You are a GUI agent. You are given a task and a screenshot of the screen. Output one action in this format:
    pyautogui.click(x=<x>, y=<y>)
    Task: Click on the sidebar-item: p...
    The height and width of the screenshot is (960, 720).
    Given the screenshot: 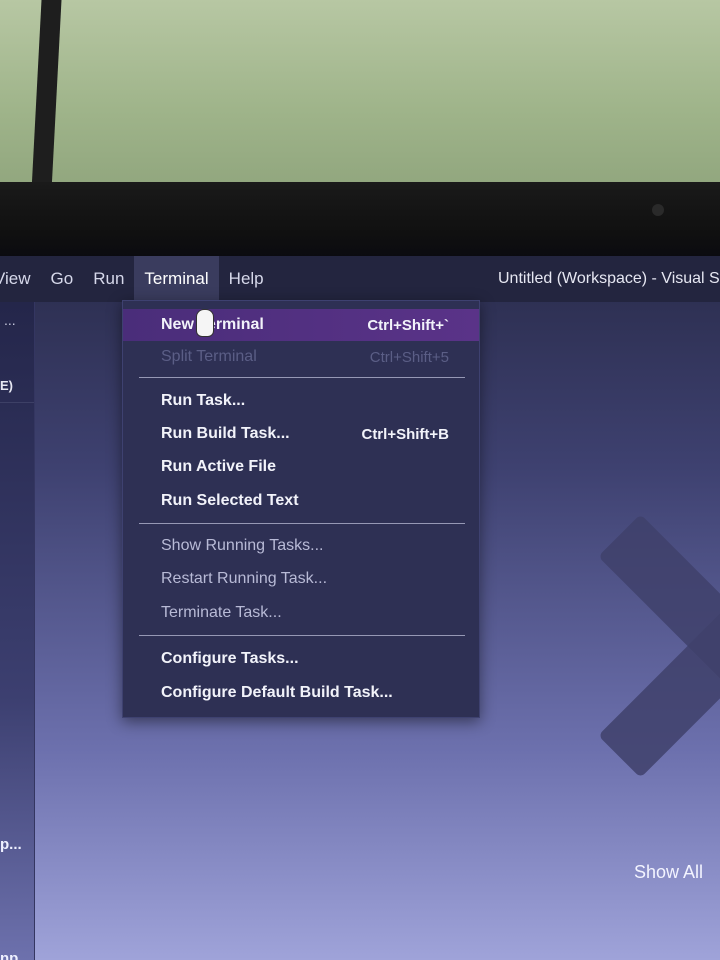 What is the action you would take?
    pyautogui.click(x=11, y=844)
    